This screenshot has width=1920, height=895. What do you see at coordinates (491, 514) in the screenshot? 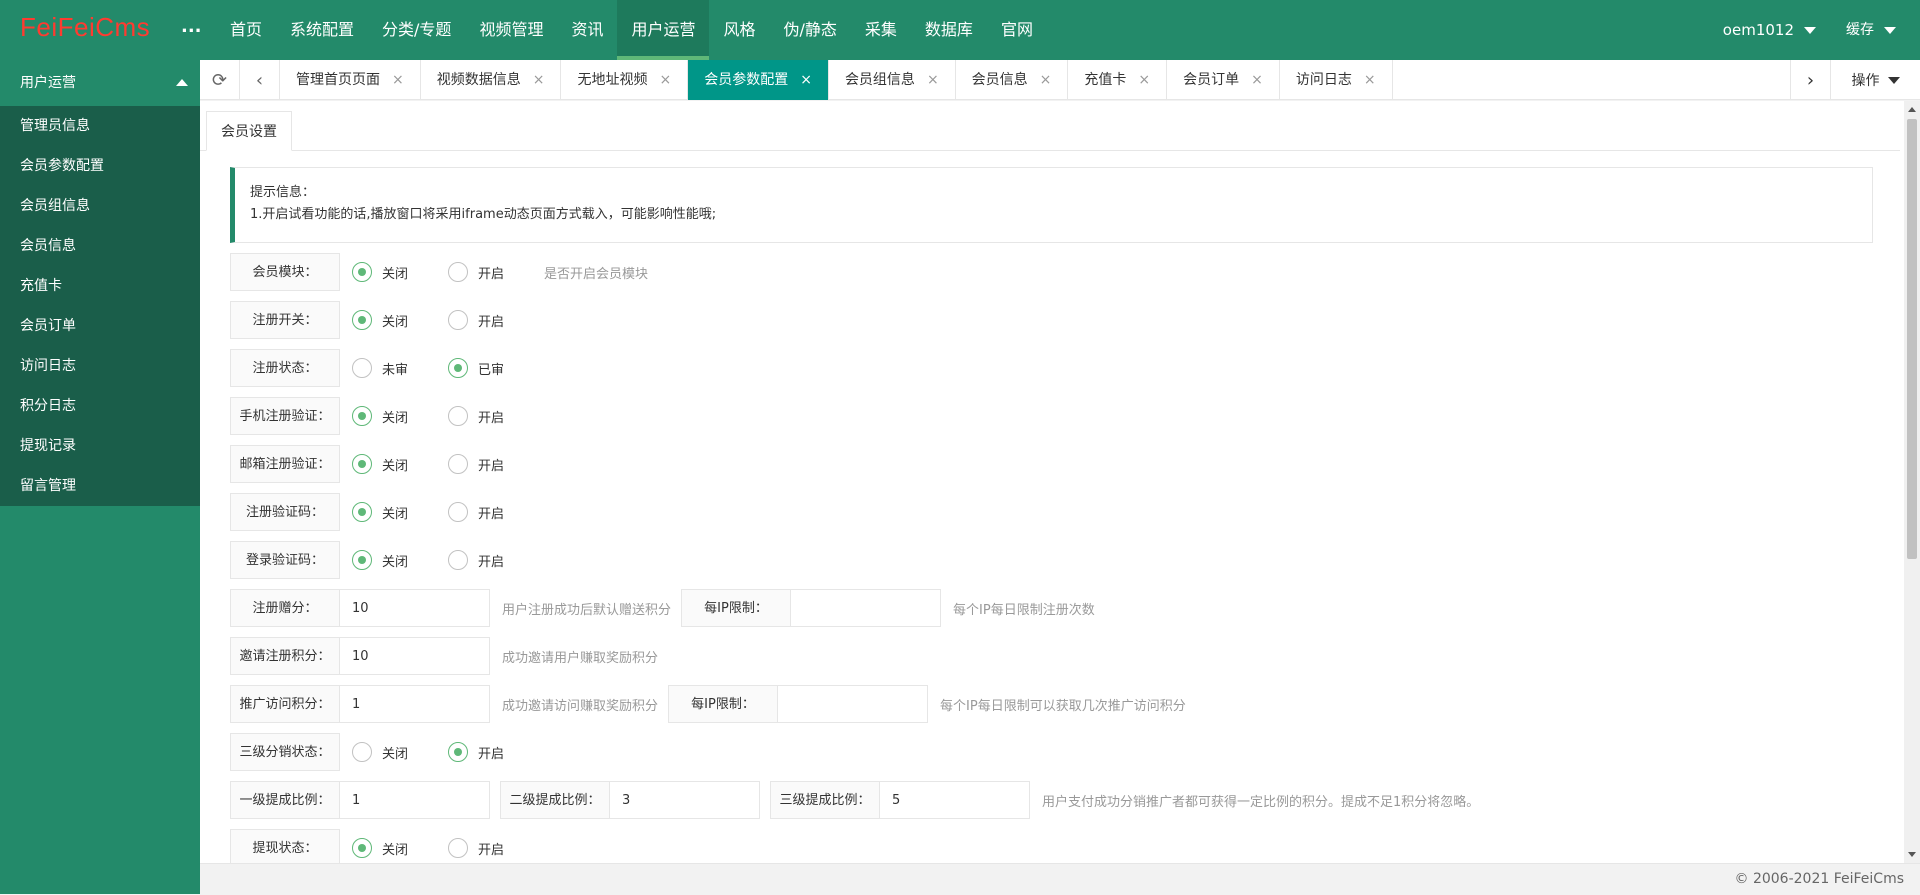
I see `radio-label: 开启` at bounding box center [491, 514].